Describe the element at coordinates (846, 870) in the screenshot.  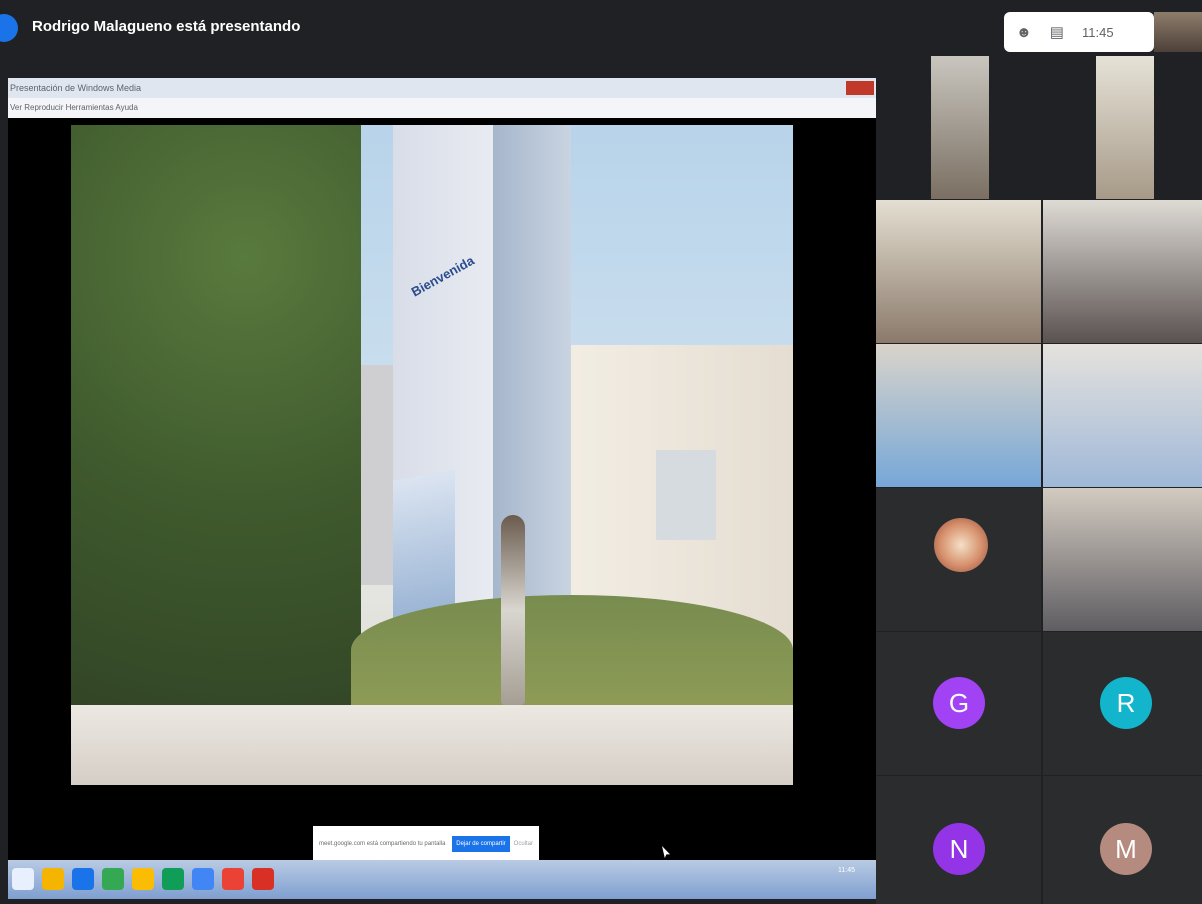
I see `taskbar-clock: 11:45` at that location.